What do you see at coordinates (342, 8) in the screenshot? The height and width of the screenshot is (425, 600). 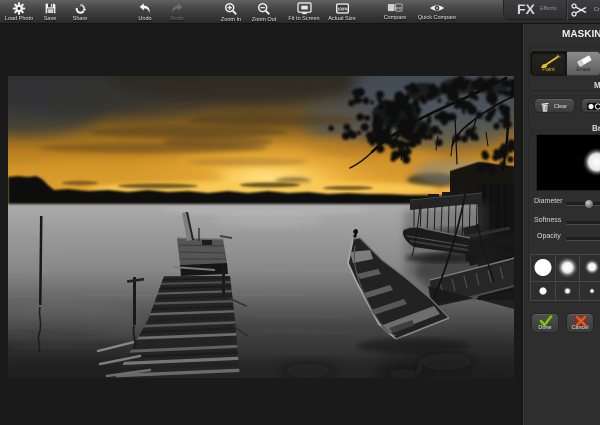 I see `svg-text: 100%` at bounding box center [342, 8].